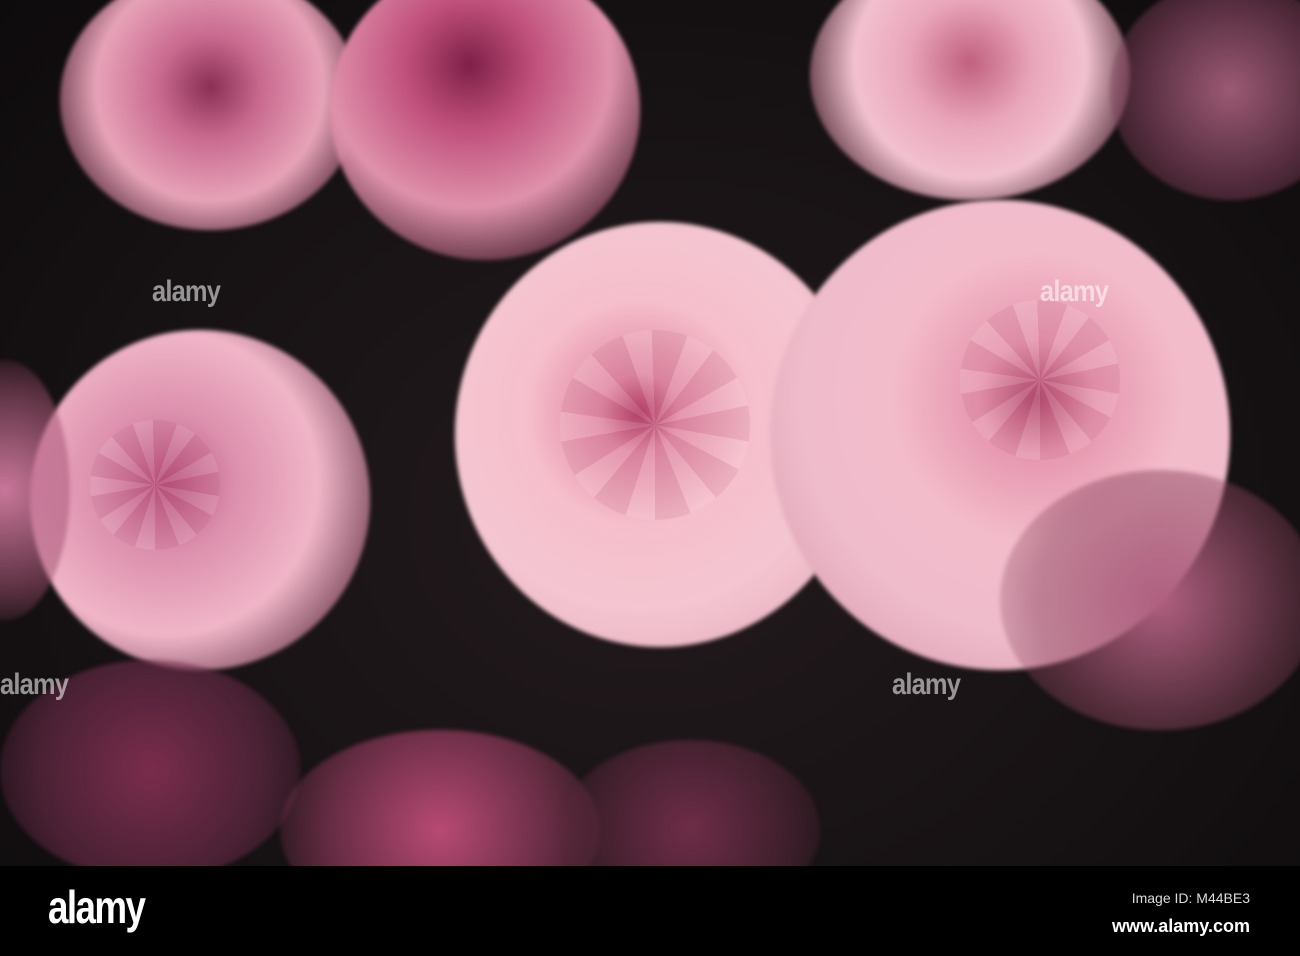  I want to click on footer-bar: alamy Image ID: M44BE3 www.alamy.com, so click(650, 911).